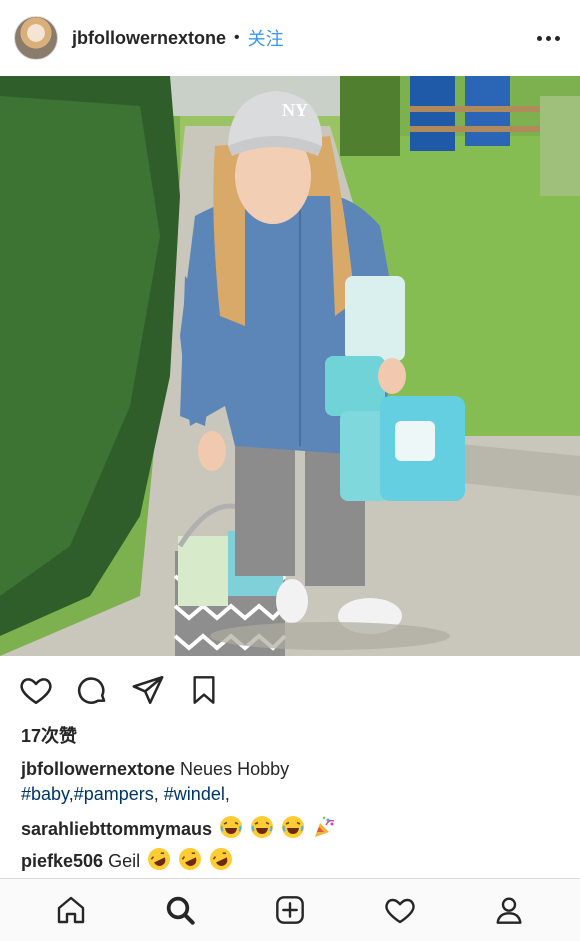 This screenshot has width=580, height=941. I want to click on share-send-icon, so click(148, 690).